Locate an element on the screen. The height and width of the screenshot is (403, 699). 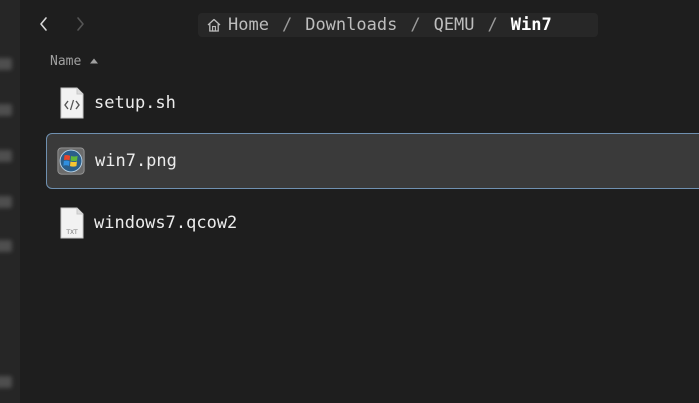
file-row-windows7-qcow2: TXT windows7.qcow2 is located at coordinates (372, 223).